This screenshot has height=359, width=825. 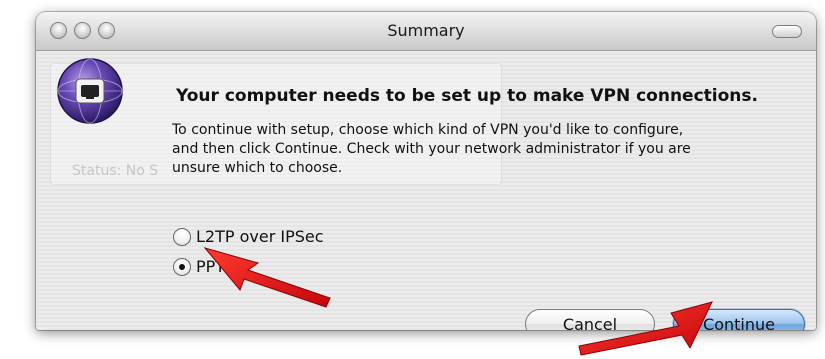 What do you see at coordinates (257, 168) in the screenshot?
I see `description-line: unsure which to choose.` at bounding box center [257, 168].